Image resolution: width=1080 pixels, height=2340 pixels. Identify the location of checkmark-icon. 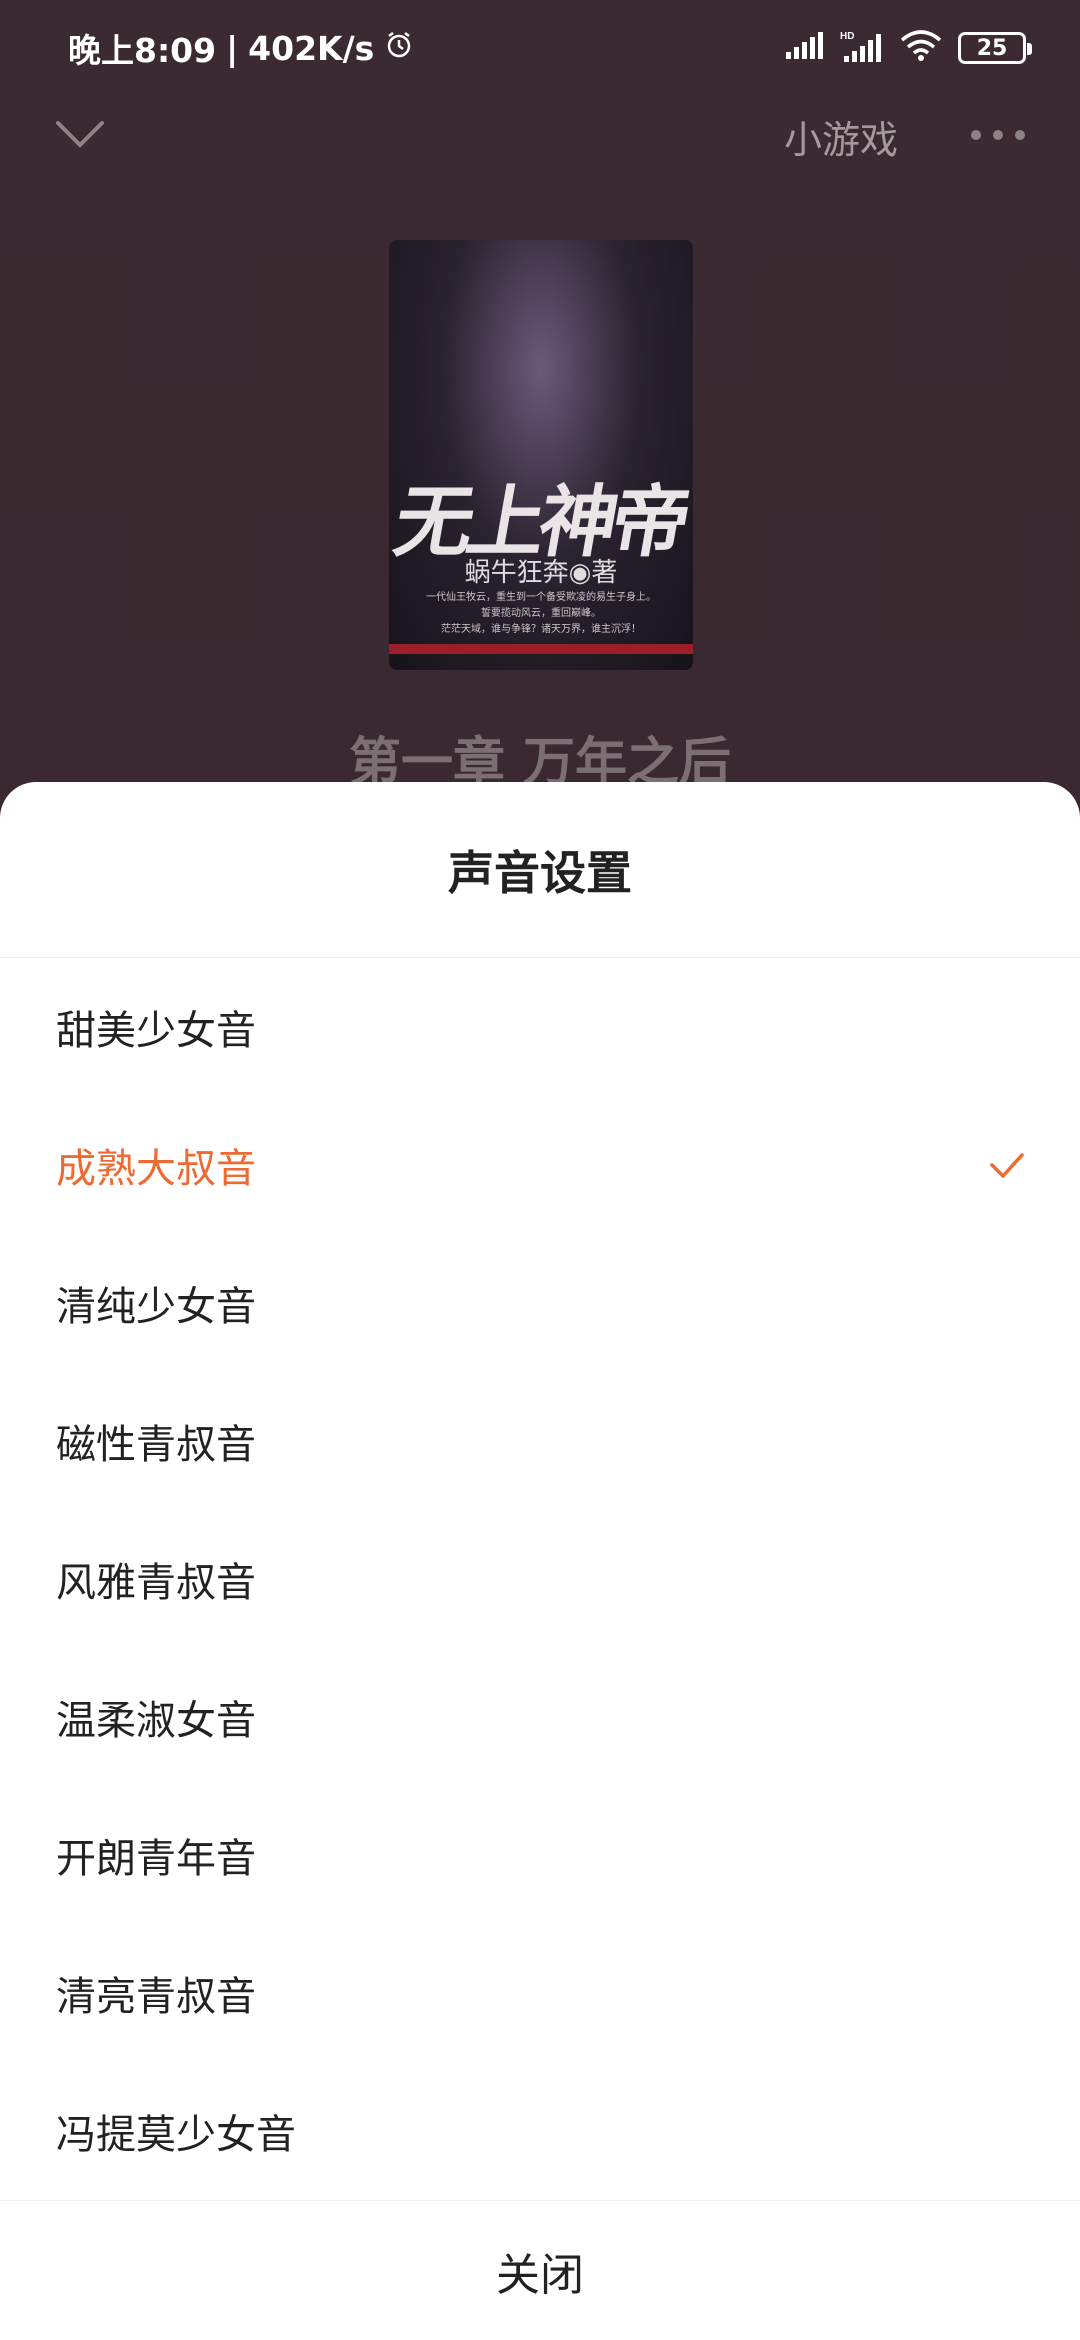
(1007, 1165).